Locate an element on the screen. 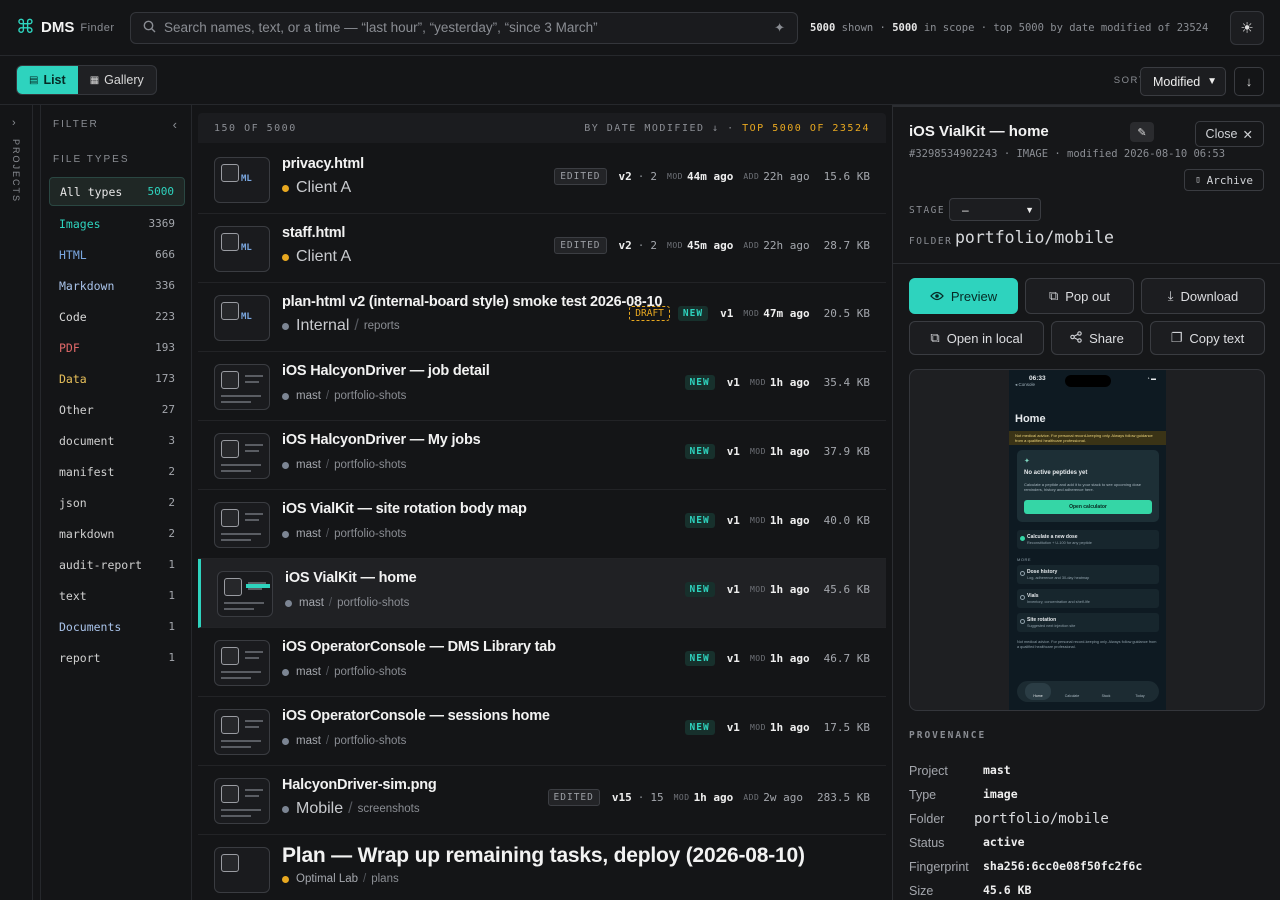 The width and height of the screenshot is (1280, 900). sort-select: Modified ▼ is located at coordinates (1183, 81).